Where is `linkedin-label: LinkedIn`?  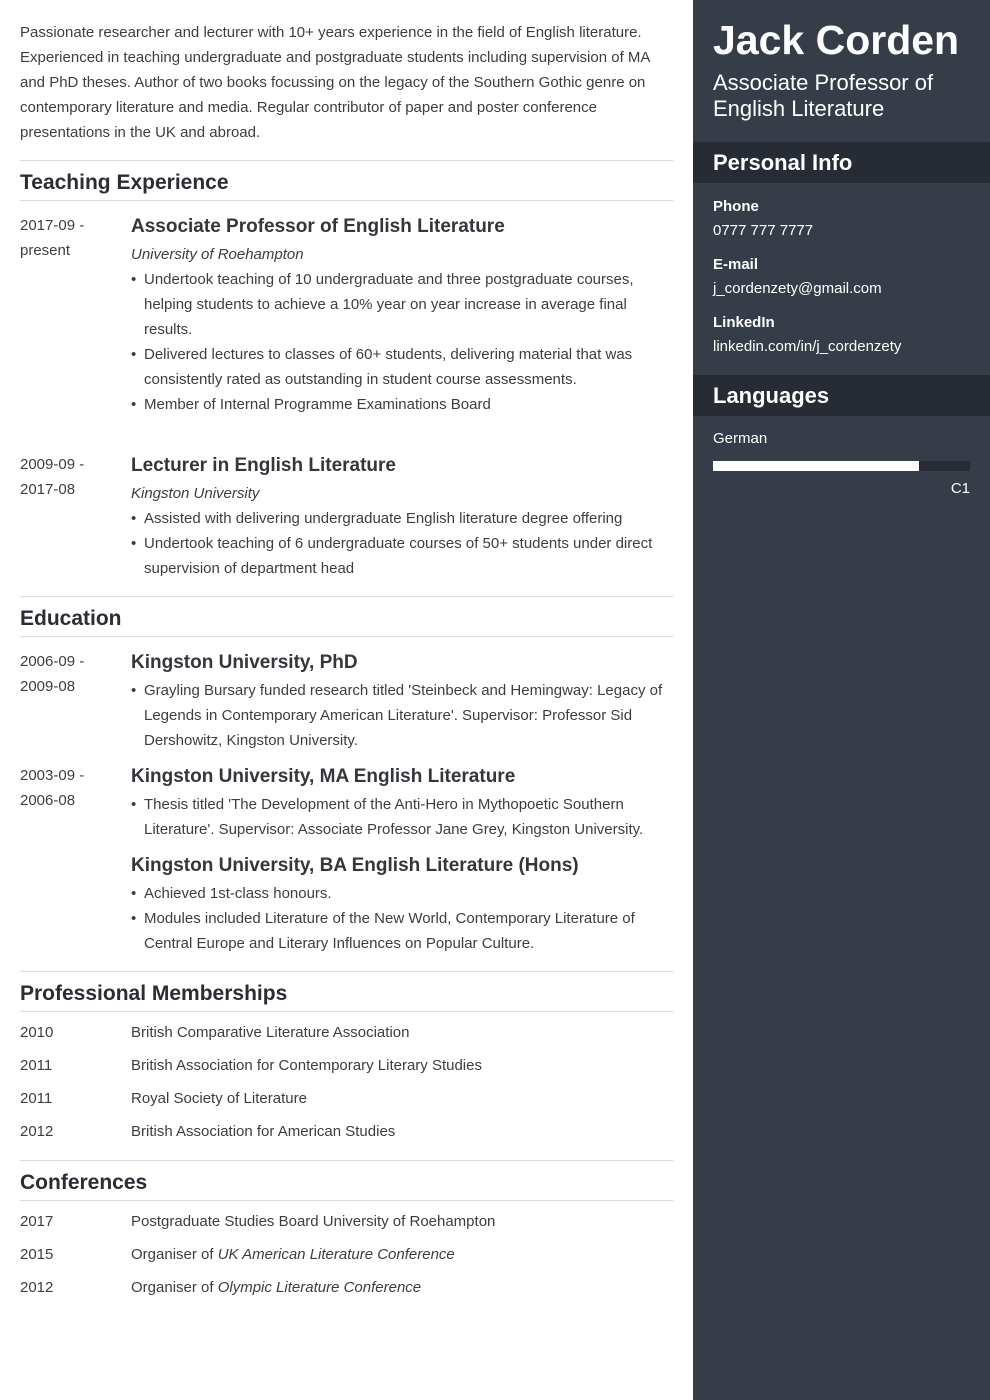 linkedin-label: LinkedIn is located at coordinates (744, 322).